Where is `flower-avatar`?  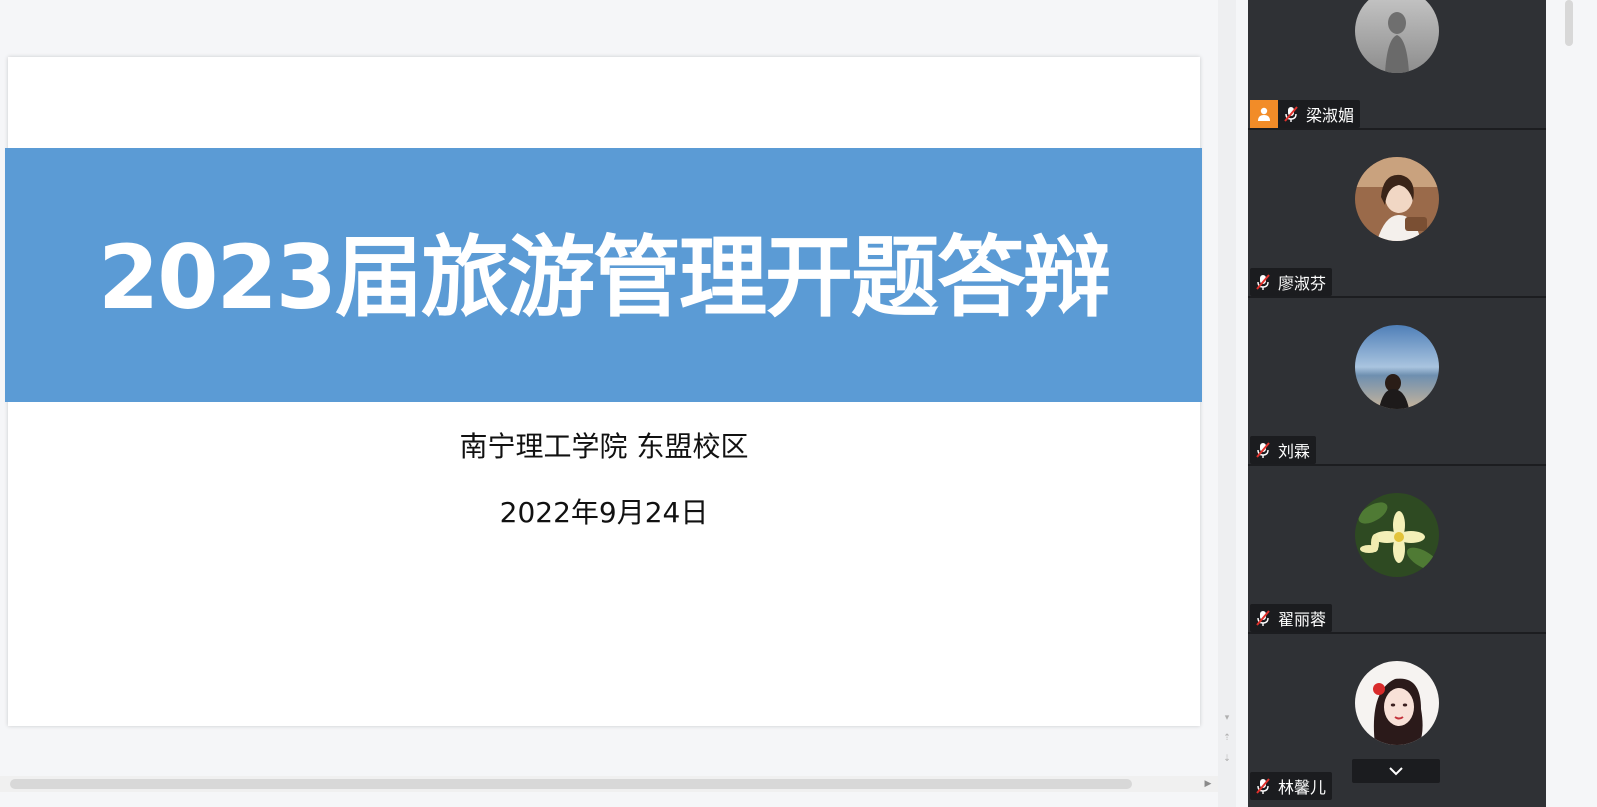 flower-avatar is located at coordinates (1397, 535).